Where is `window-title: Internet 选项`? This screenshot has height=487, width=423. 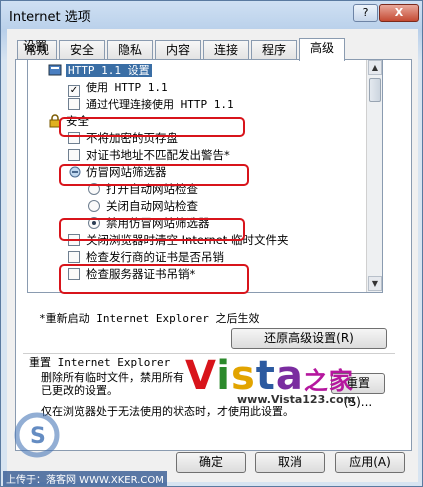
window-title: Internet 选项 is located at coordinates (50, 17).